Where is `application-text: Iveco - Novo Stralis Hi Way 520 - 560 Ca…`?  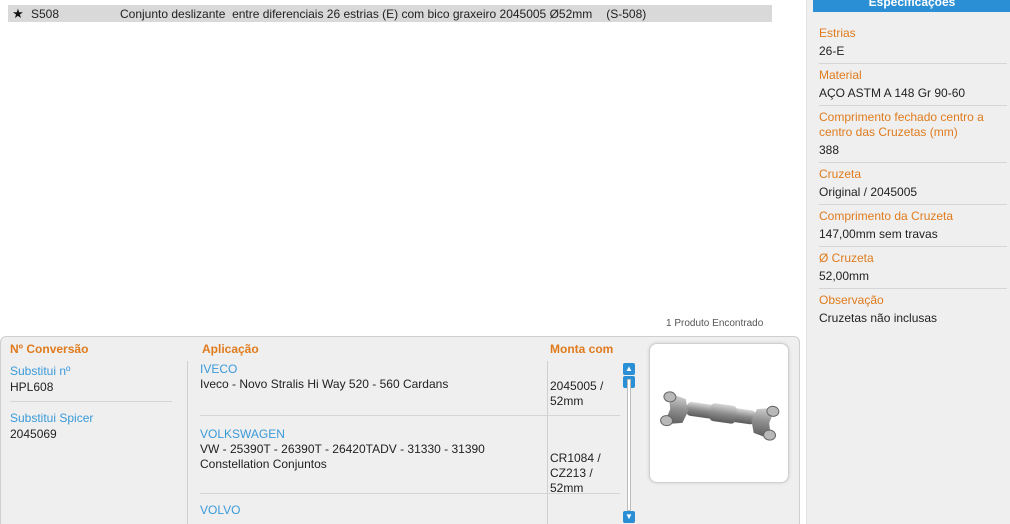
application-text: Iveco - Novo Stralis Hi Way 520 - 560 Ca… is located at coordinates (324, 384).